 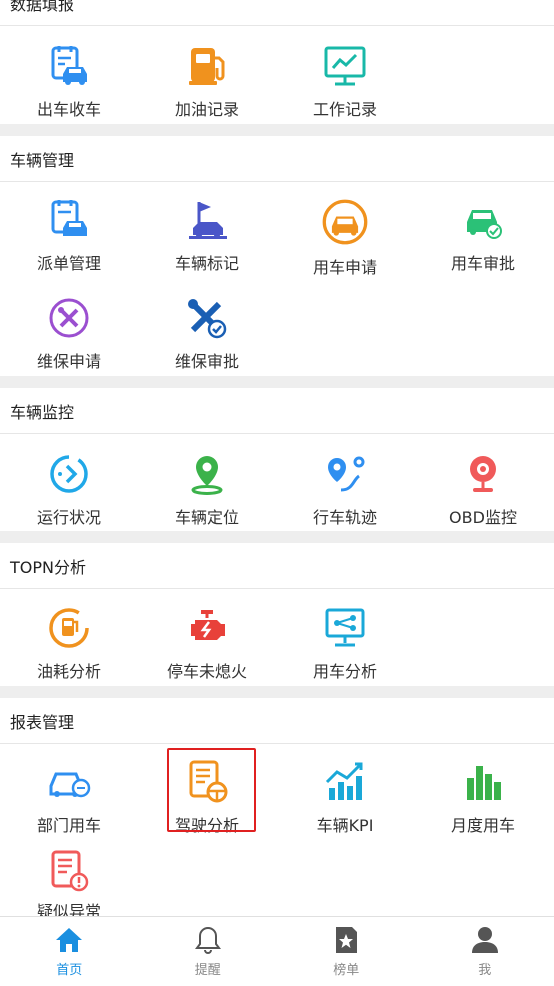 What do you see at coordinates (483, 517) in the screenshot?
I see `grid-item-label: OBD监控` at bounding box center [483, 517].